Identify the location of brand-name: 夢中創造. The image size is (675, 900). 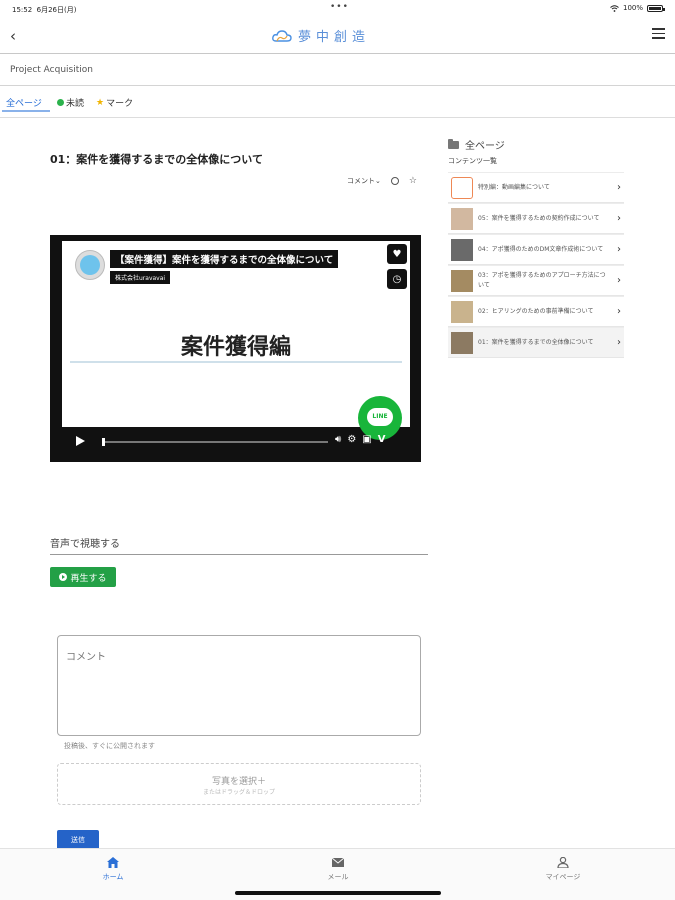
(334, 37).